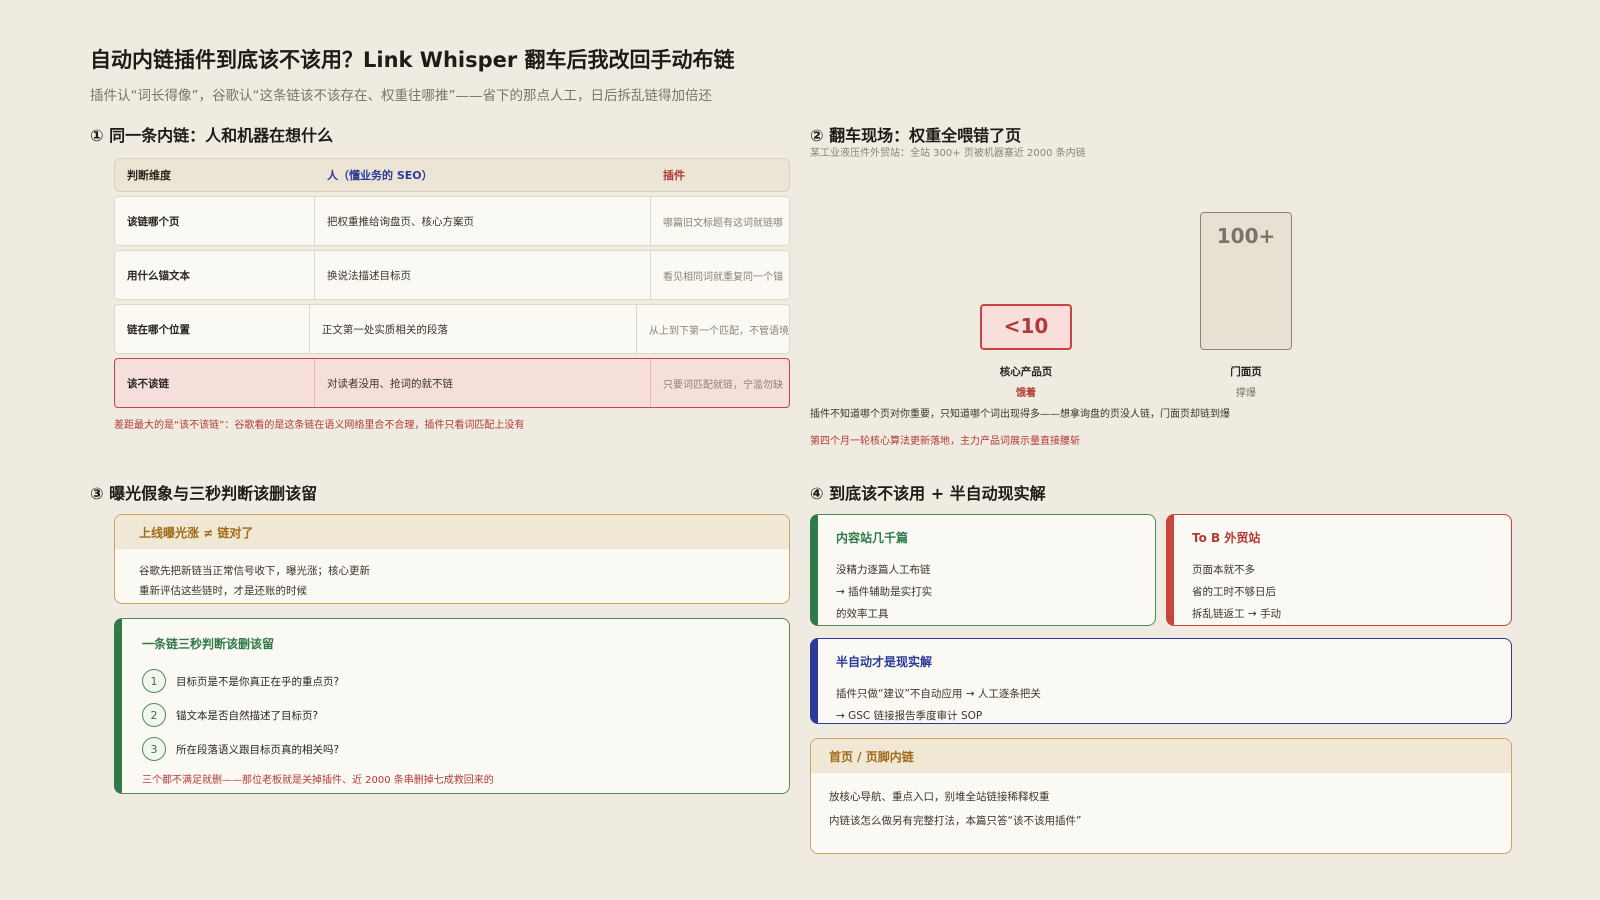 Image resolution: width=1600 pixels, height=900 pixels. What do you see at coordinates (1246, 372) in the screenshot?
I see `bar-facade-label: 门面页` at bounding box center [1246, 372].